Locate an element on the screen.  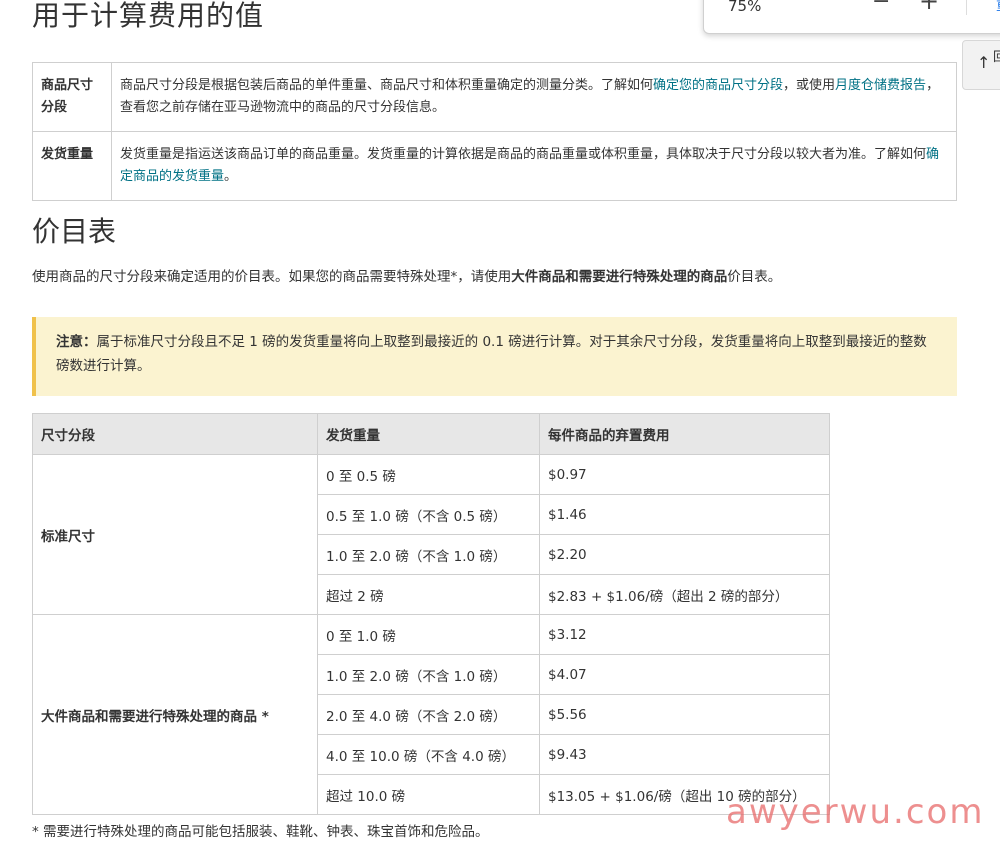
back-to-top-label: 回 is located at coordinates (996, 57).